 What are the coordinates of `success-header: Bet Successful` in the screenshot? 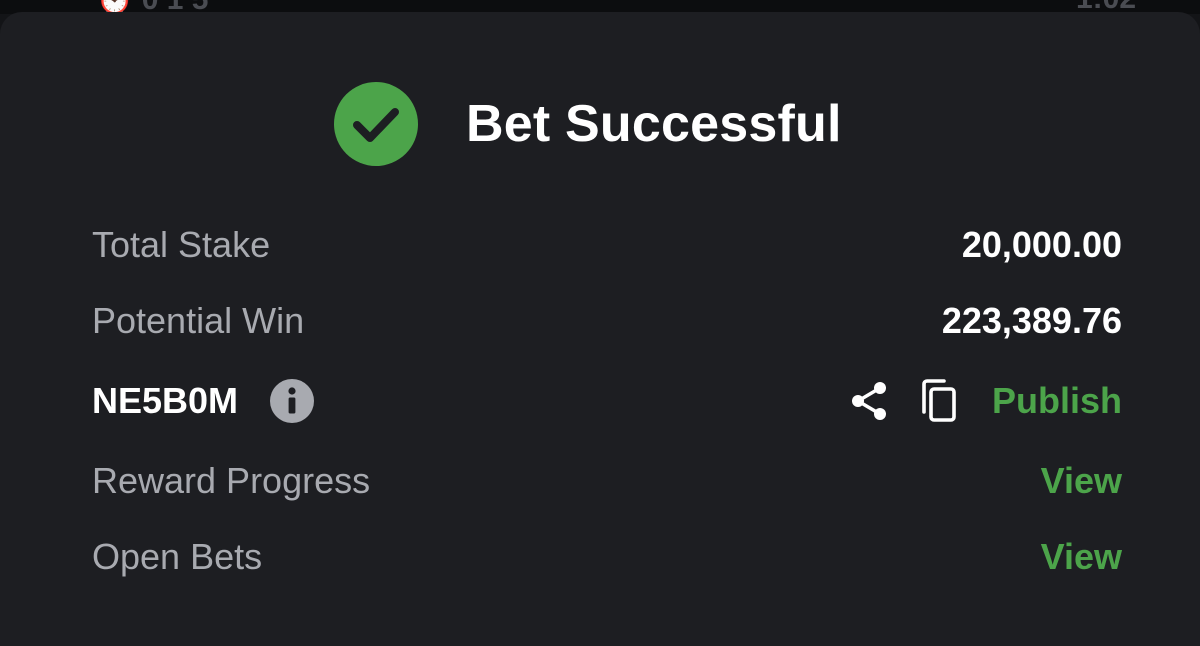 It's located at (600, 124).